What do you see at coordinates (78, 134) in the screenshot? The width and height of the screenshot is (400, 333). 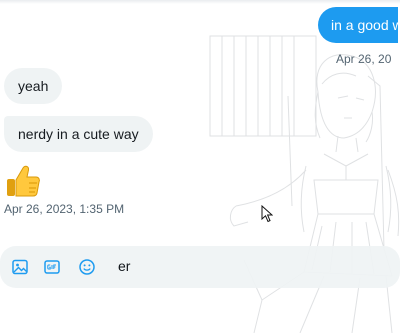 I see `received-message-bubble: nerdy in a cute way` at bounding box center [78, 134].